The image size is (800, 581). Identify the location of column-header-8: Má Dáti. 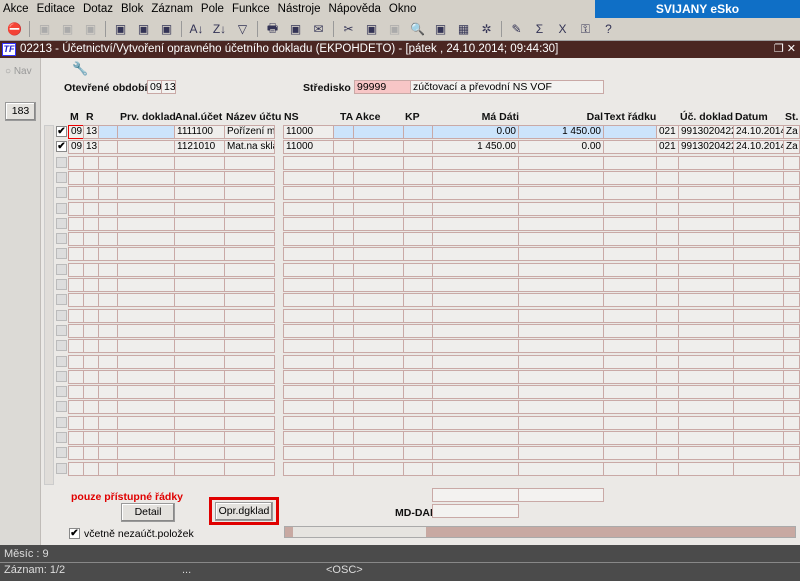
(475, 117).